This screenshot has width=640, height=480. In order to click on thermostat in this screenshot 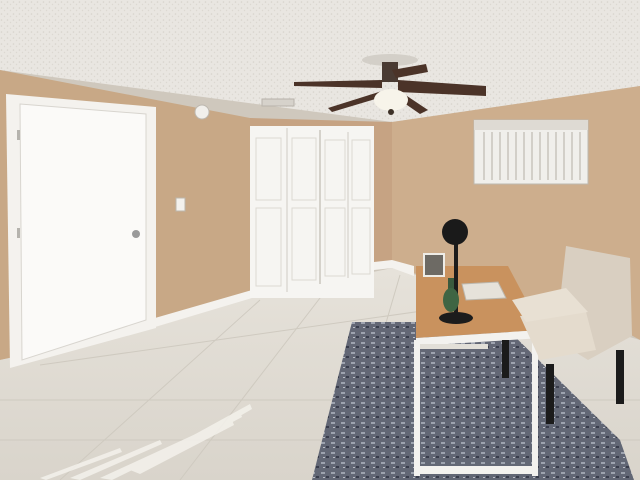, I will do `click(202, 112)`.